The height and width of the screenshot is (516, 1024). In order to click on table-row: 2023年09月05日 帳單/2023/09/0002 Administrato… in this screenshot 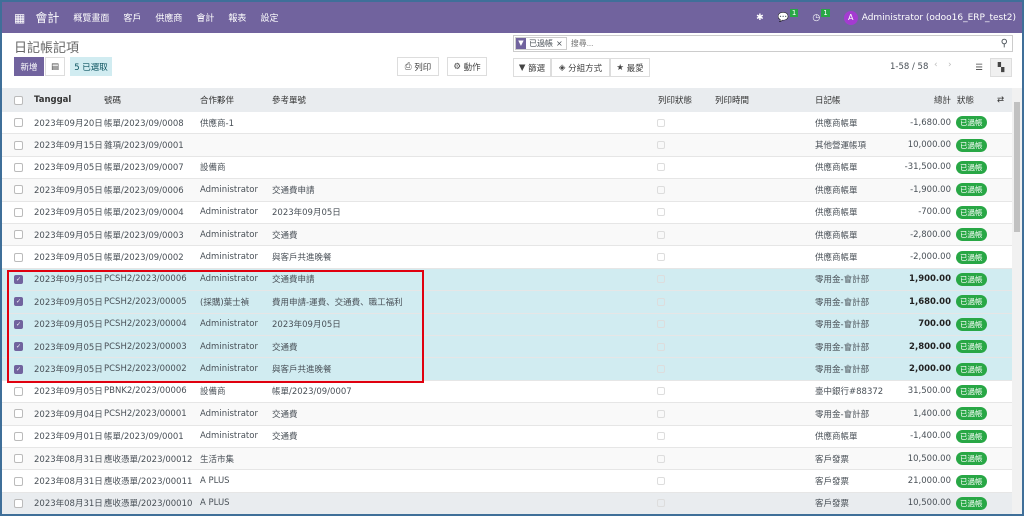, I will do `click(507, 257)`.